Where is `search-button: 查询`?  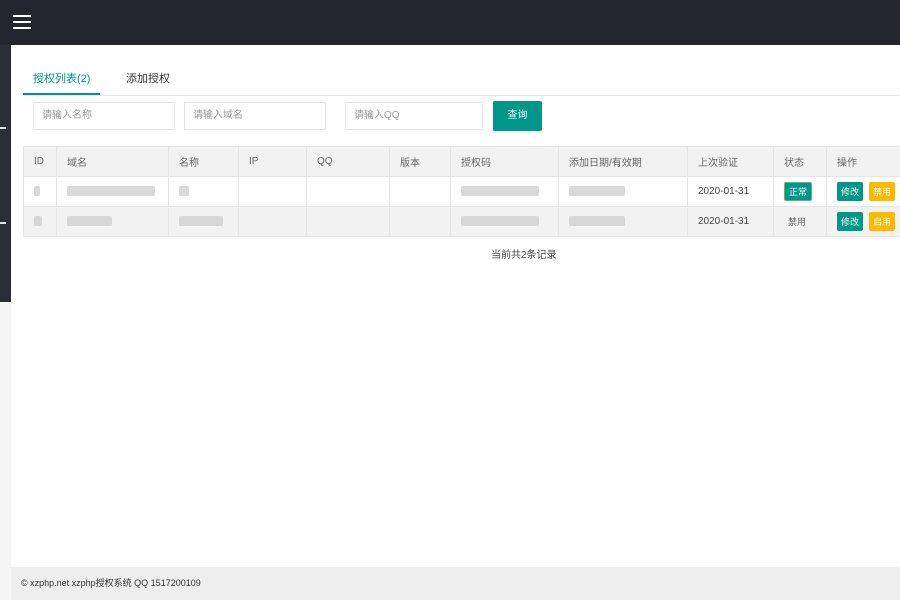
search-button: 查询 is located at coordinates (517, 116).